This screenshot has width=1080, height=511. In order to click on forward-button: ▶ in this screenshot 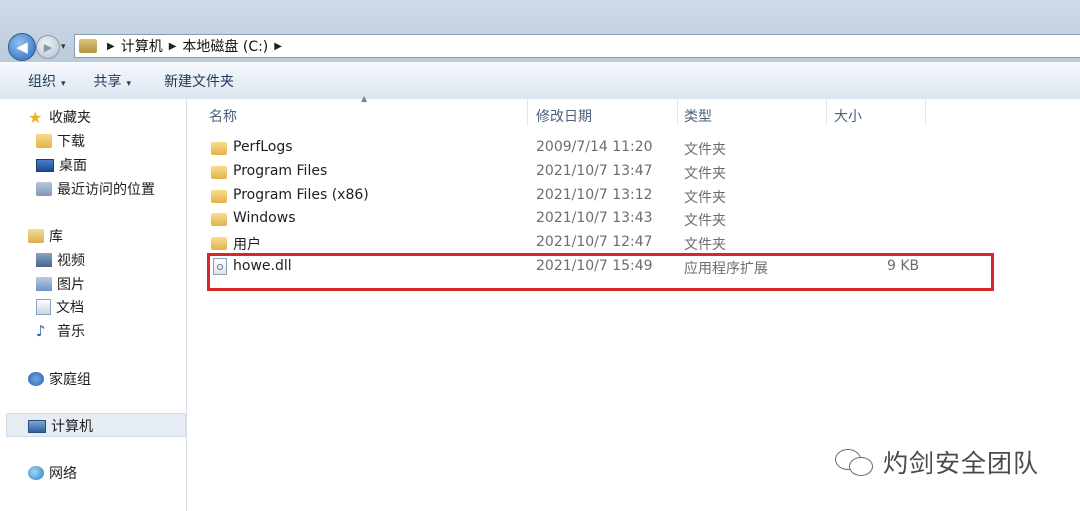, I will do `click(48, 47)`.